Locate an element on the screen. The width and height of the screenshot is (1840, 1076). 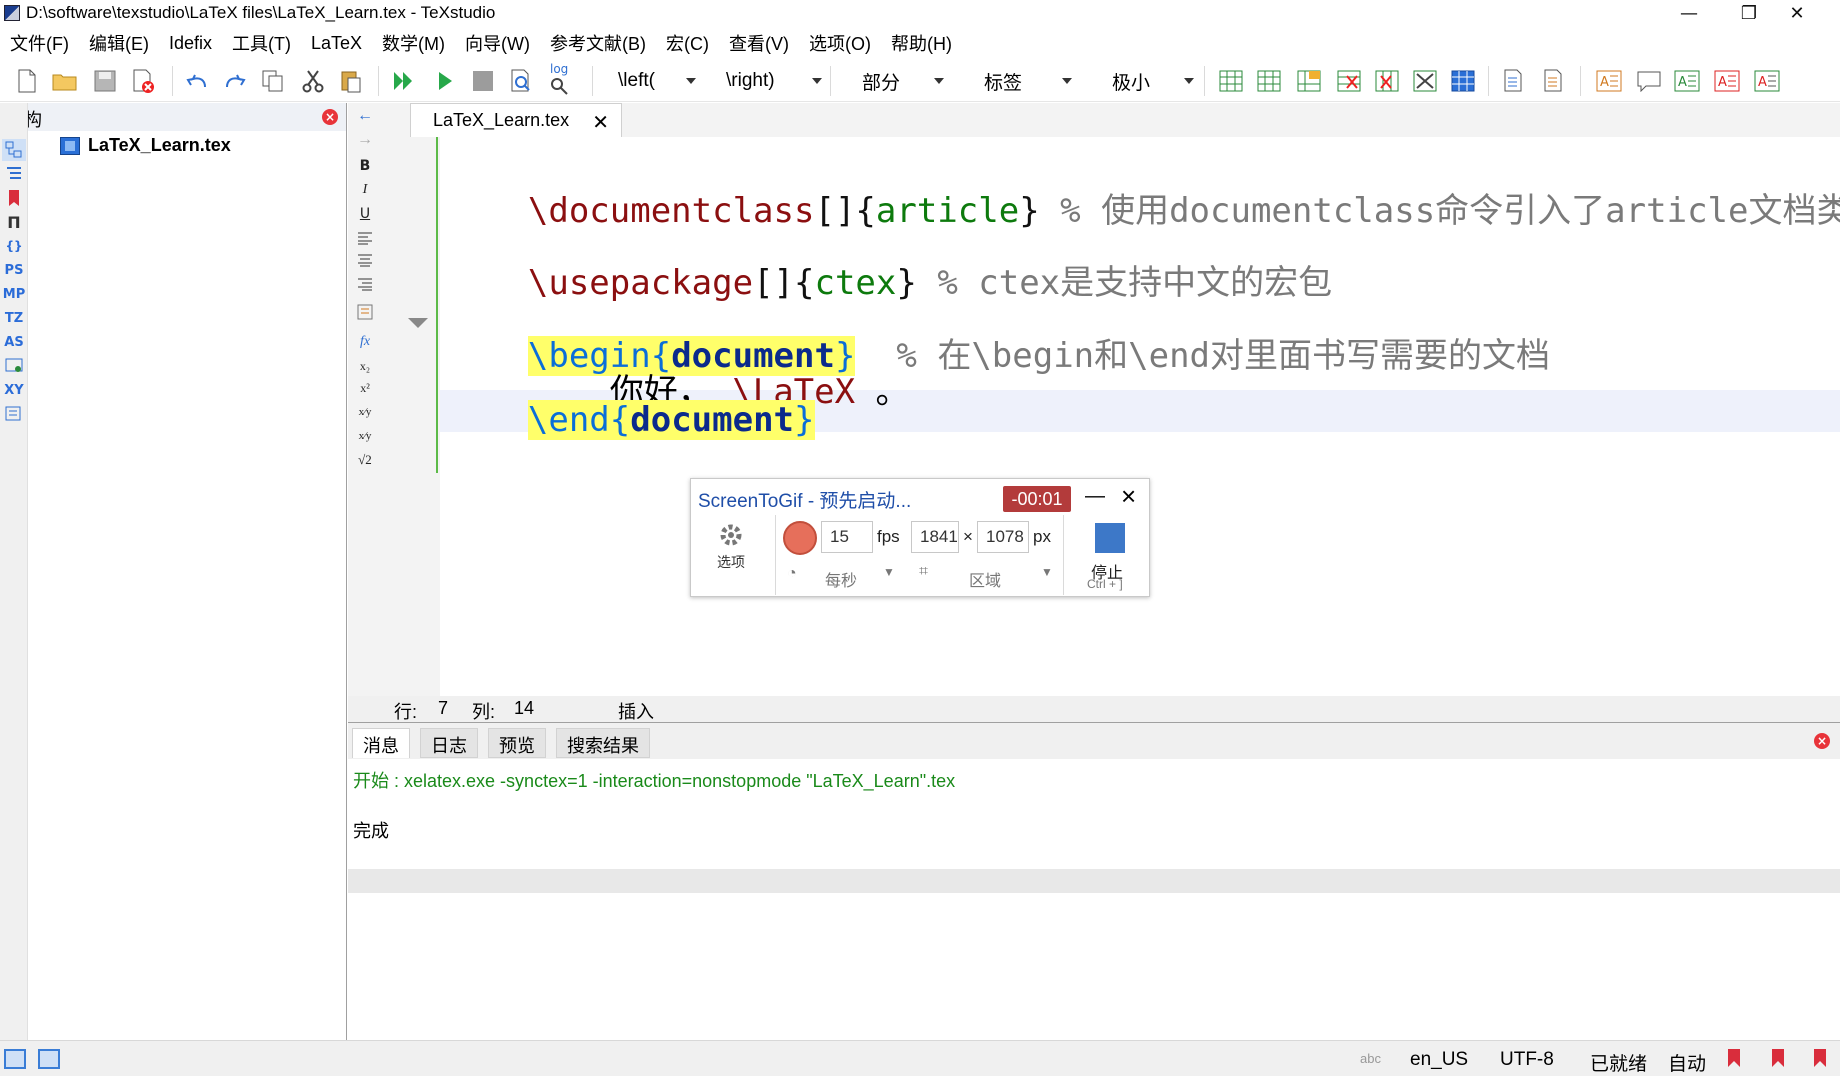
menu-tools: 工具(T) is located at coordinates (261, 43).